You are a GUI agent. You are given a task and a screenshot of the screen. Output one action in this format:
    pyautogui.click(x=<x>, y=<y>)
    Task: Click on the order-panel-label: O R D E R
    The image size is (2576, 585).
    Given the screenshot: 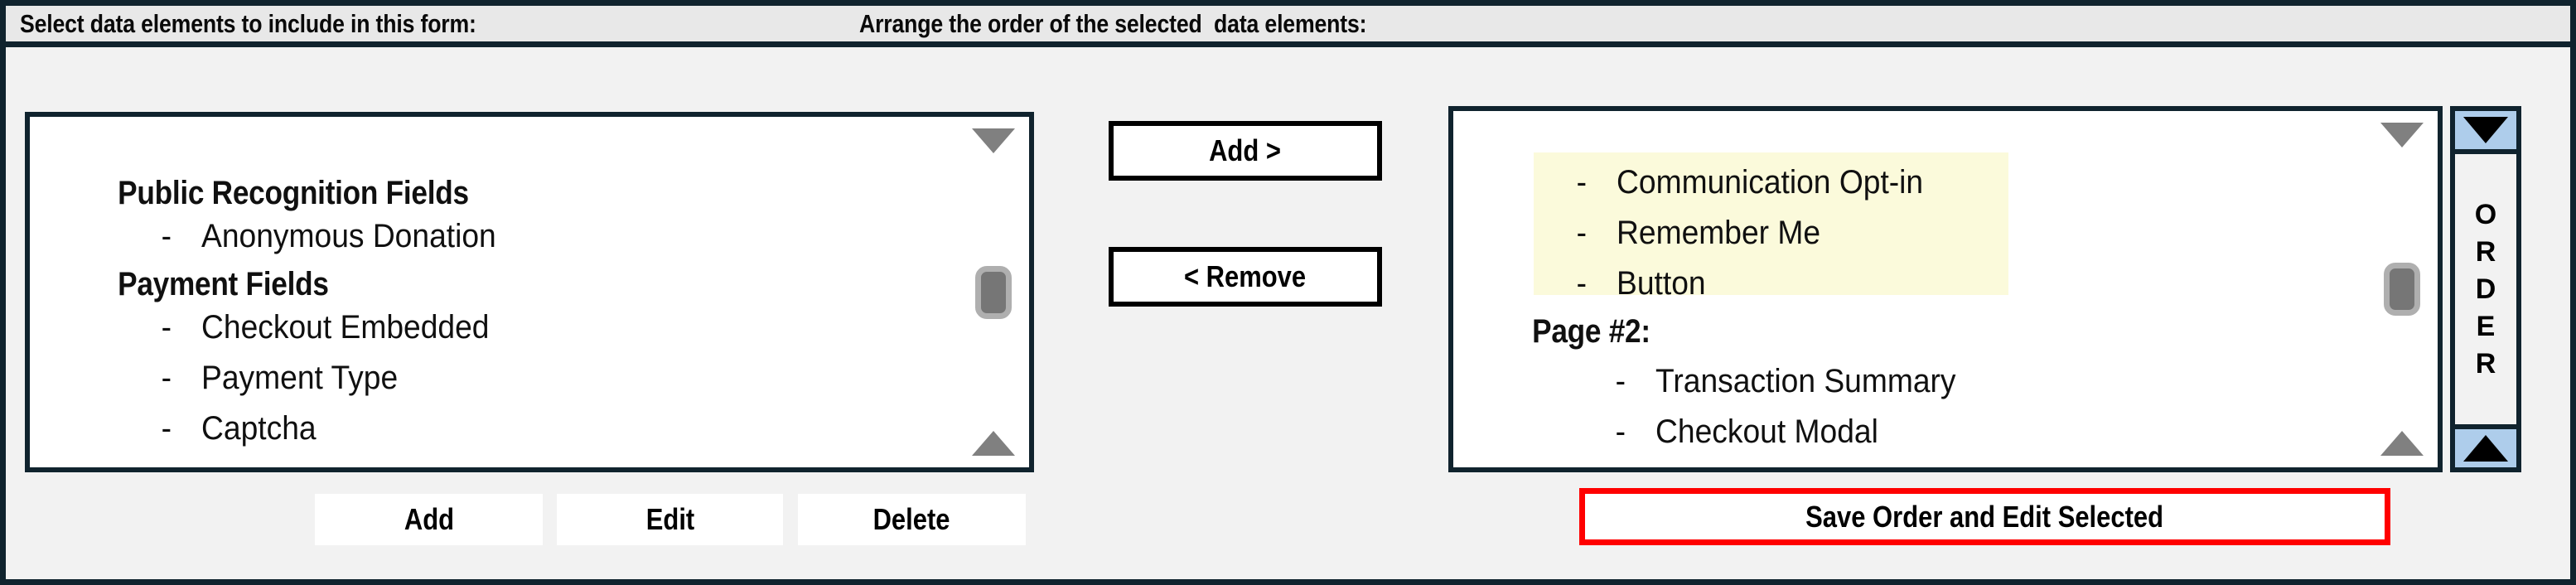 What is the action you would take?
    pyautogui.click(x=2485, y=289)
    